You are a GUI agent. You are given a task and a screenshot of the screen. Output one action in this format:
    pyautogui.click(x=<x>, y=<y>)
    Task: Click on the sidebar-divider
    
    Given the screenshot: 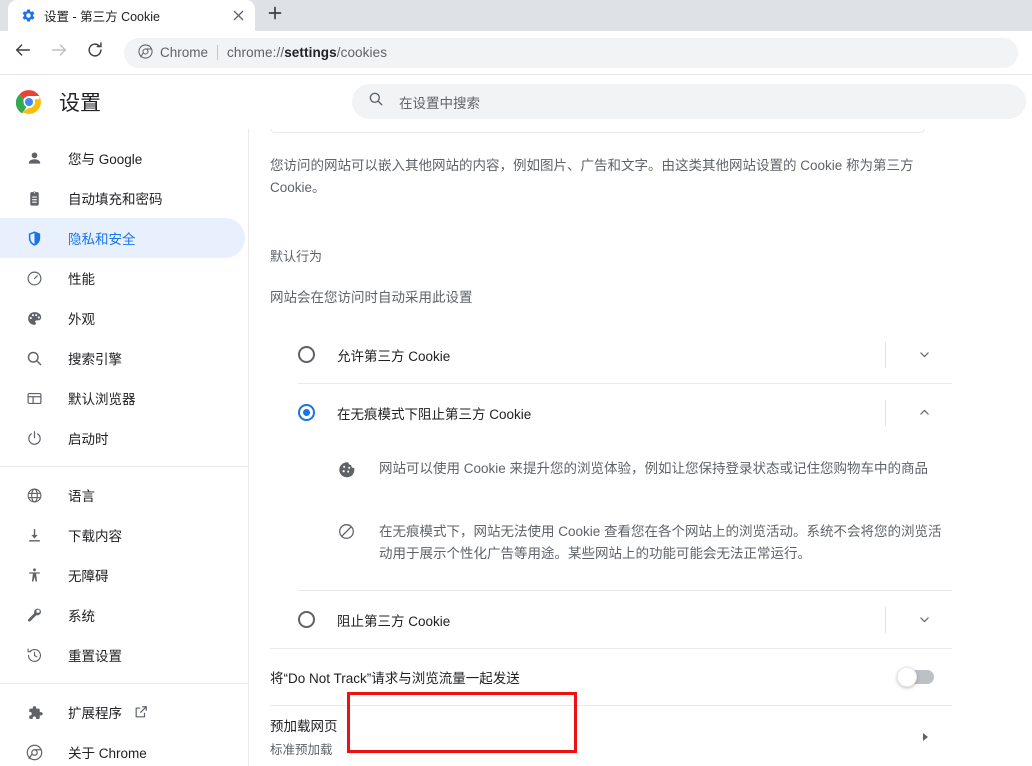 What is the action you would take?
    pyautogui.click(x=124, y=683)
    